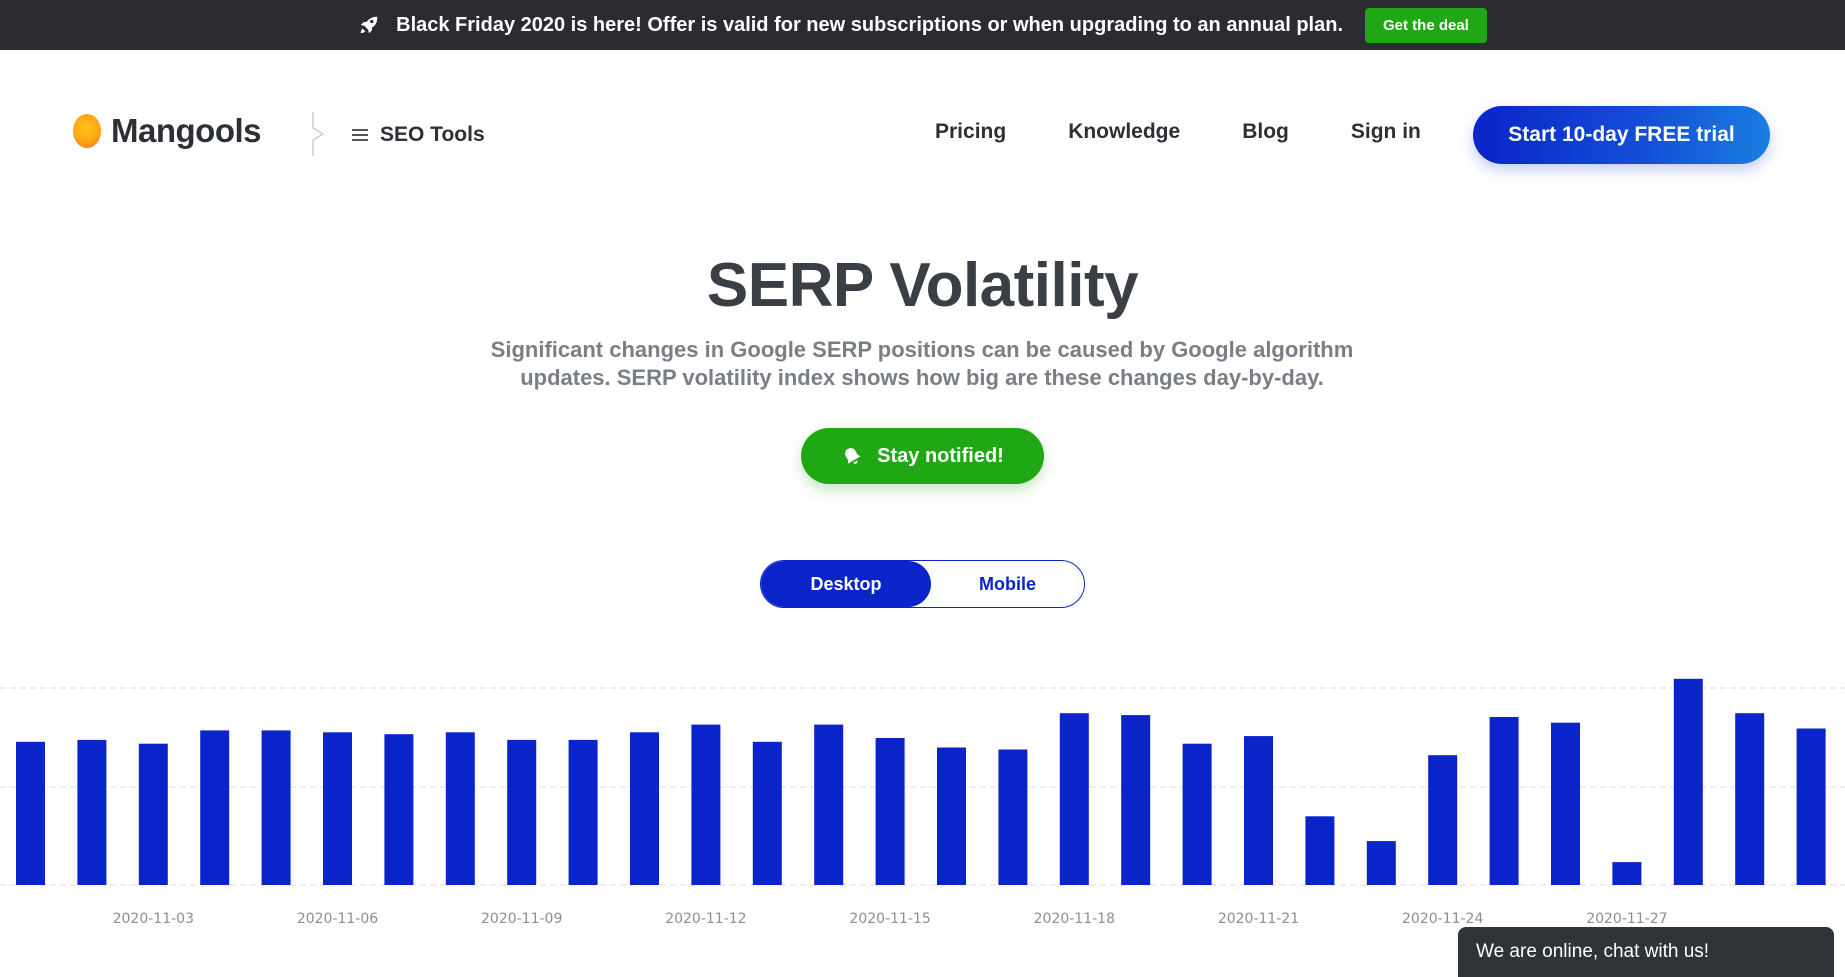 The width and height of the screenshot is (1845, 977). I want to click on x-tick-label: 2020-11-27, so click(1626, 919).